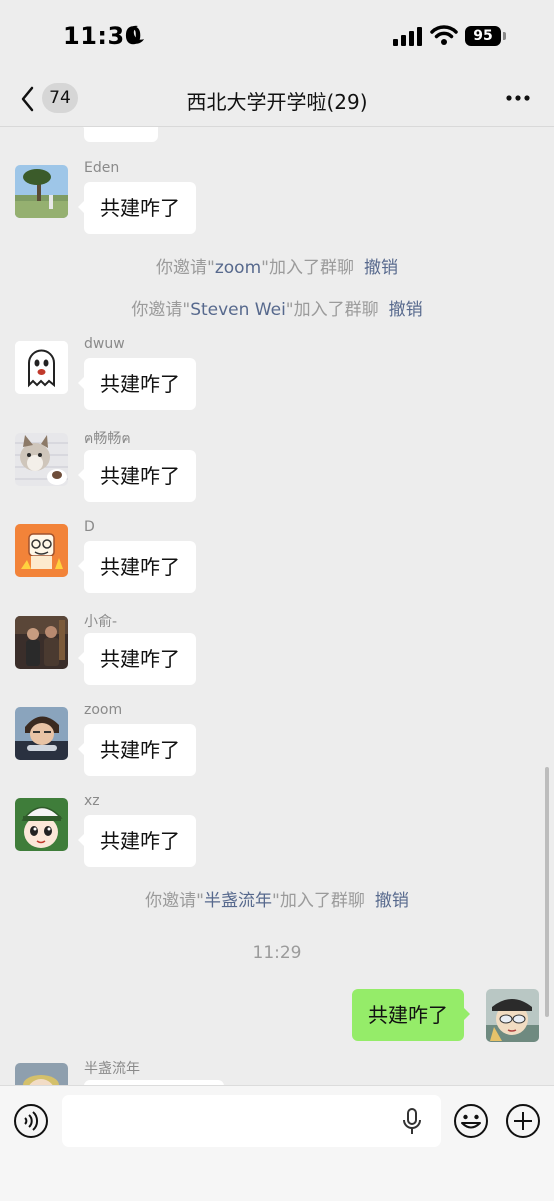  I want to click on message-bubble-partial, so click(118, 134).